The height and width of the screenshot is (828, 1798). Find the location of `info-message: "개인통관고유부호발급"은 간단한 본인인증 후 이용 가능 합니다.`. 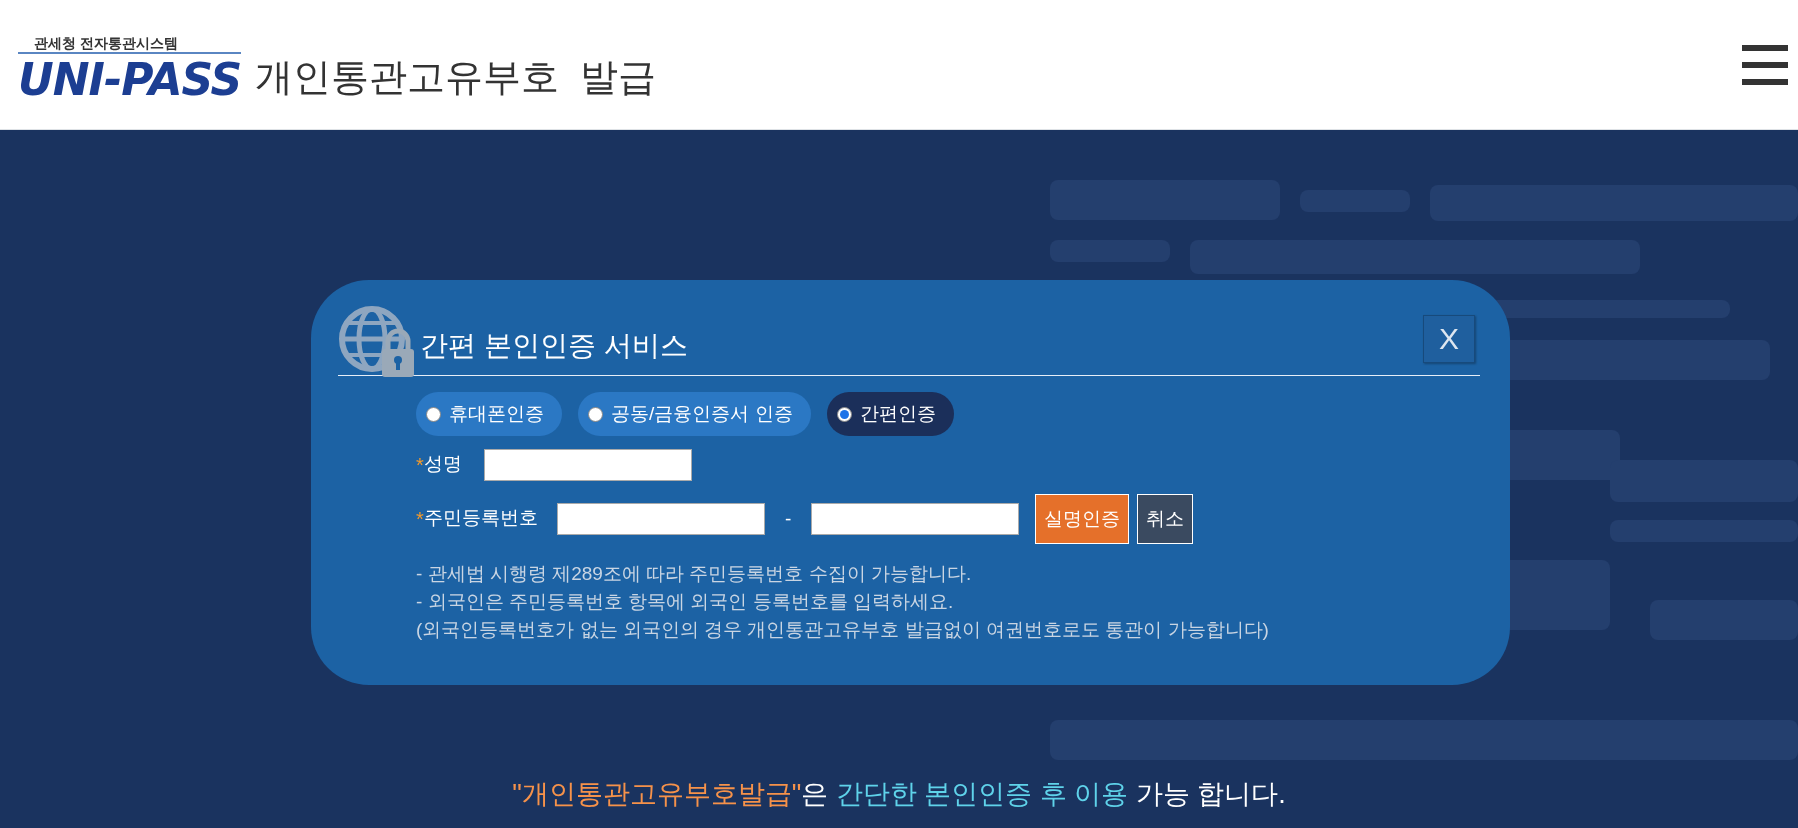

info-message: "개인통관고유부호발급"은 간단한 본인인증 후 이용 가능 합니다. is located at coordinates (899, 794).